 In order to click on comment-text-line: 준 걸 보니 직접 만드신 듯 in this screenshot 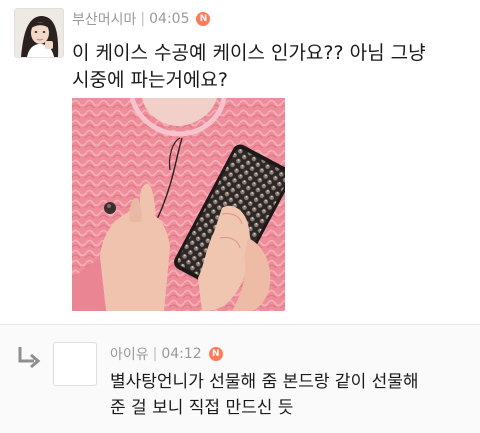, I will do `click(202, 408)`.